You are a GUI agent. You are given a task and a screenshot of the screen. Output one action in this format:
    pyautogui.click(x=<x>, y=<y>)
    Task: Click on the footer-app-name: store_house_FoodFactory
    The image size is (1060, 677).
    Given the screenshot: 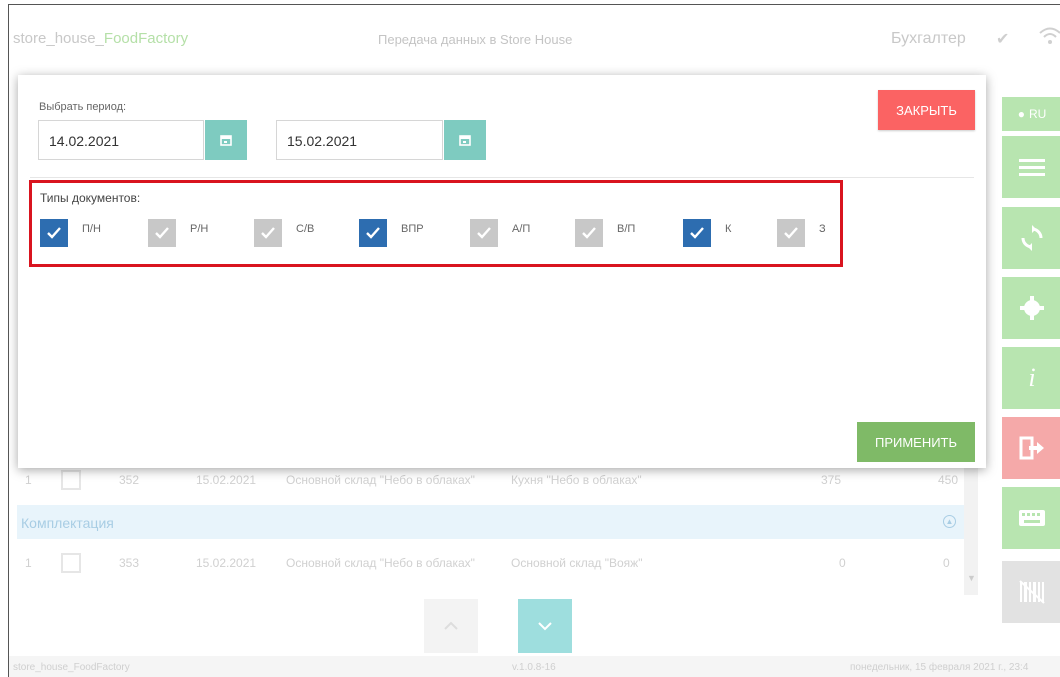 What is the action you would take?
    pyautogui.click(x=71, y=667)
    